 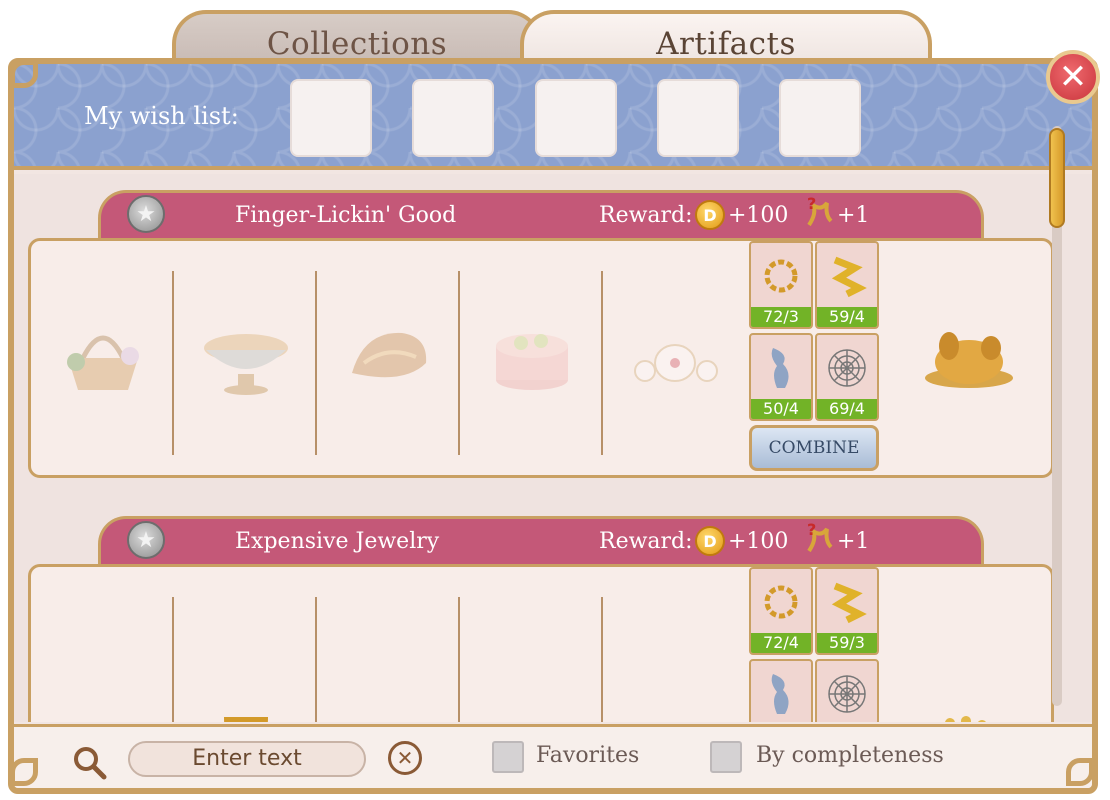 I want to click on part-slot: 72/3, so click(x=781, y=285).